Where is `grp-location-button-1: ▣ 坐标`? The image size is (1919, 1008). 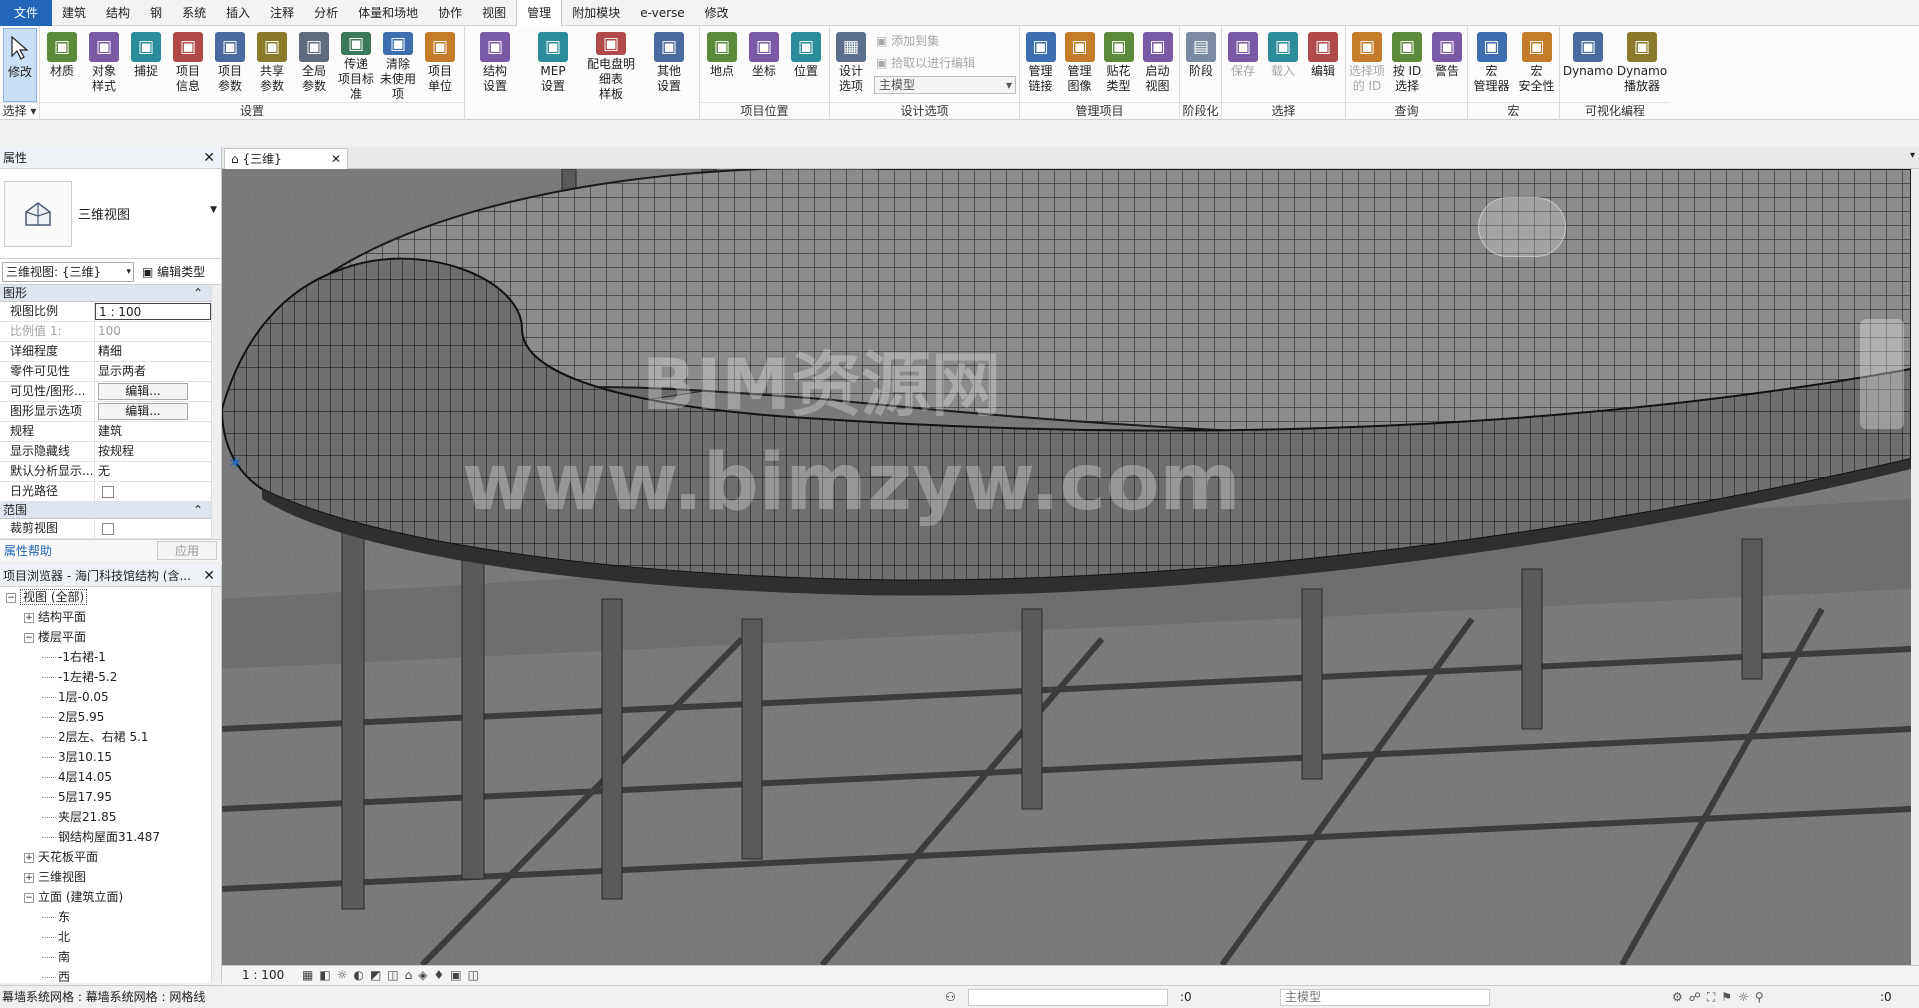 grp-location-button-1: ▣ 坐标 is located at coordinates (764, 65).